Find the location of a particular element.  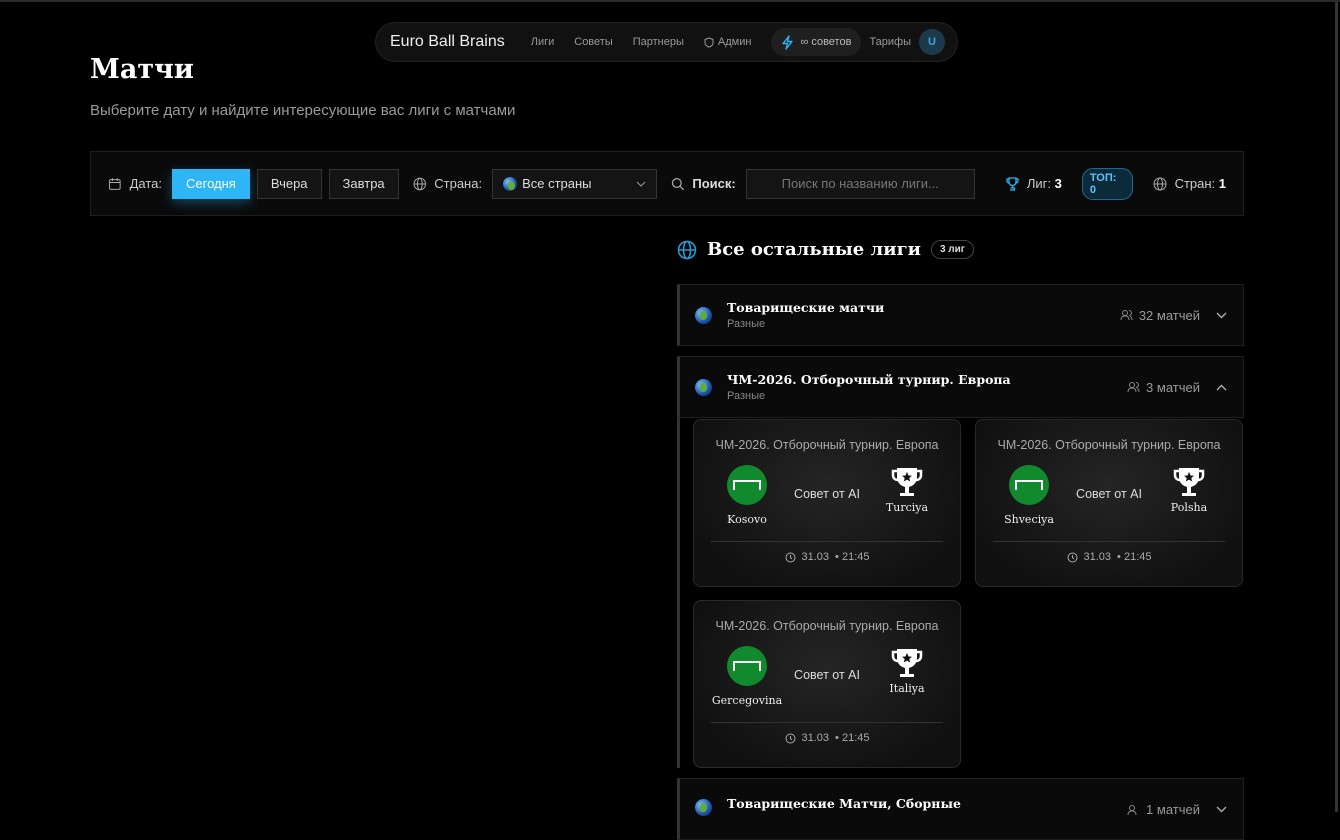

nav-leagues: Лиги is located at coordinates (543, 42).